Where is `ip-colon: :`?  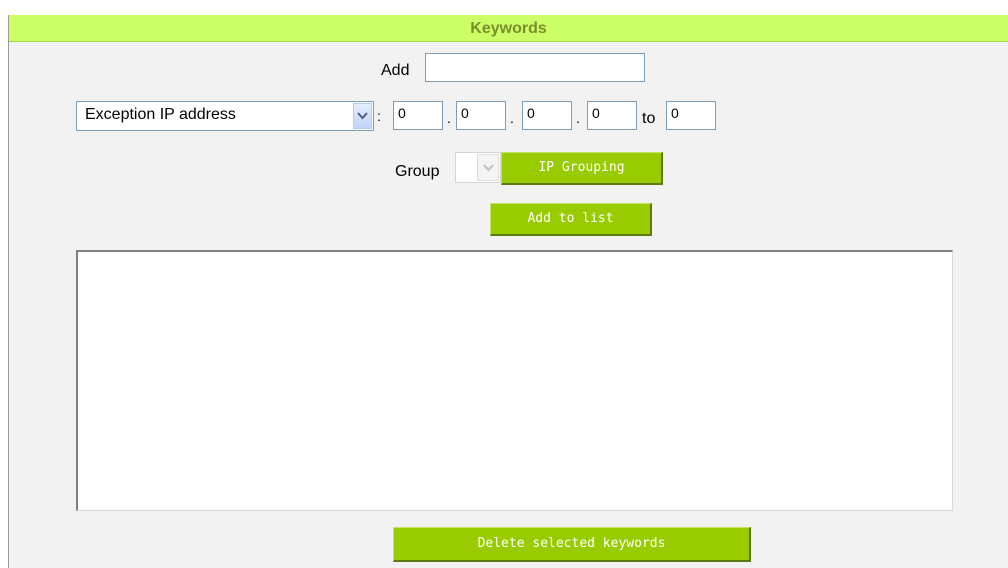 ip-colon: : is located at coordinates (379, 116).